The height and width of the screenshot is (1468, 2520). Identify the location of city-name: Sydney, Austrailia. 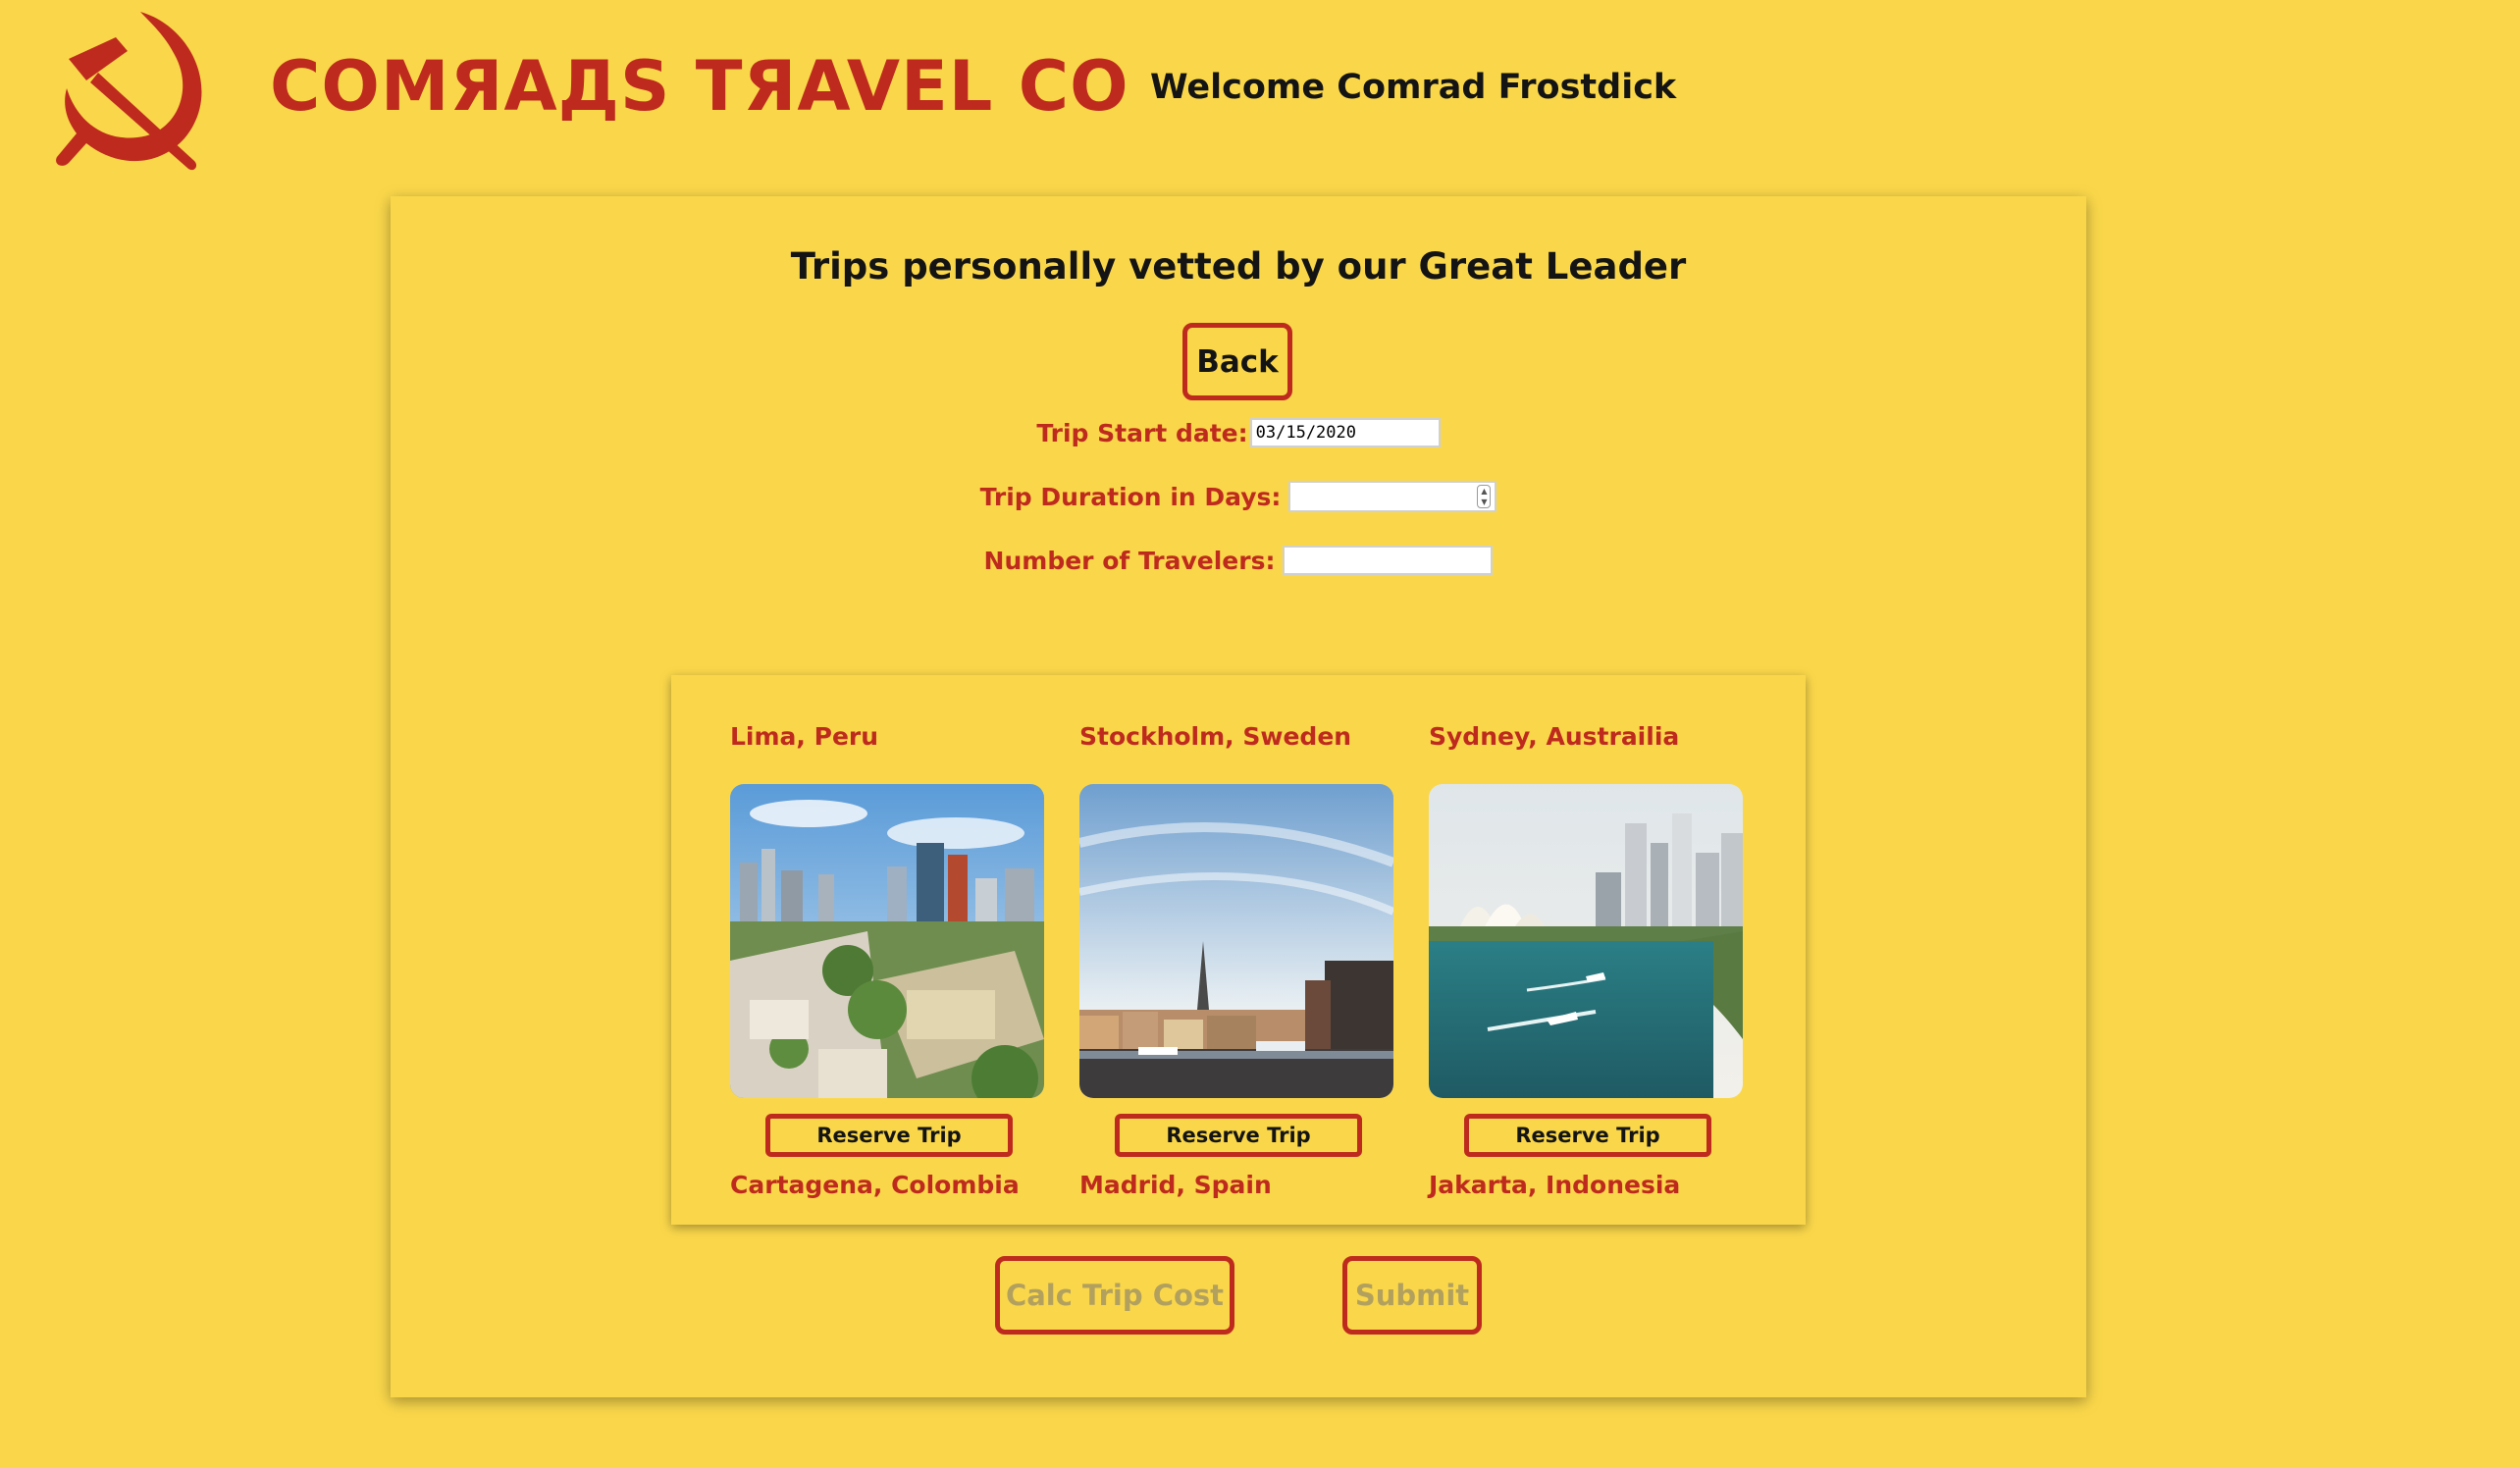
(1554, 736).